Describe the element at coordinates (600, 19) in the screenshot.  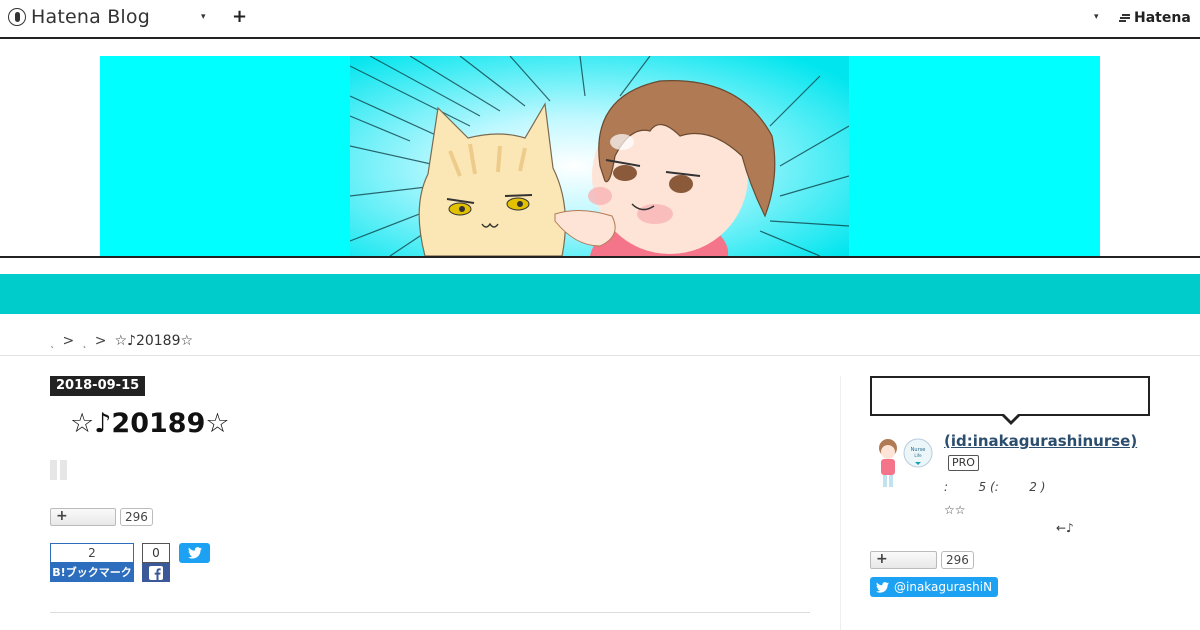
I see `global-header: Hatena Blog ▾ + ▾ Hatena` at that location.